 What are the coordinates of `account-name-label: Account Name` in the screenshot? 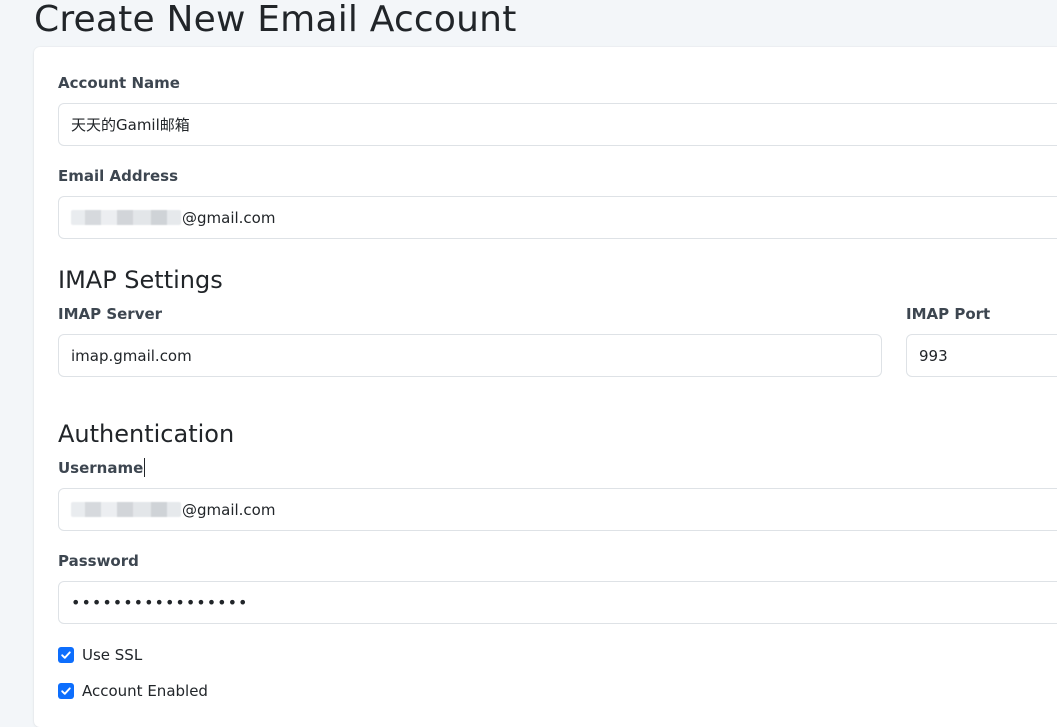 It's located at (119, 83).